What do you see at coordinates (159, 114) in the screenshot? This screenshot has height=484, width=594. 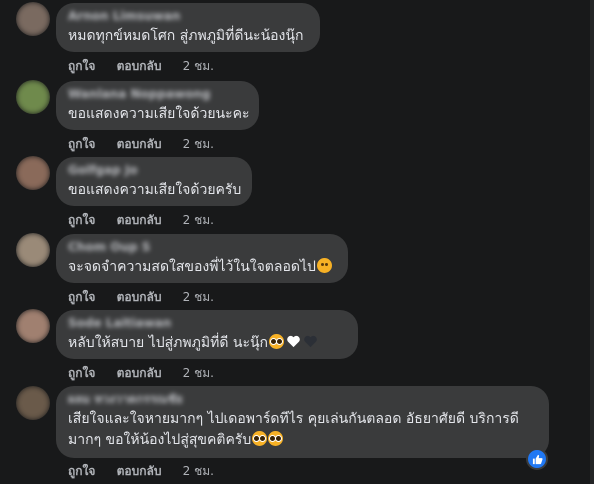 I see `comment-text: ขอแสดงความเสียใจด้วยนะคะ` at bounding box center [159, 114].